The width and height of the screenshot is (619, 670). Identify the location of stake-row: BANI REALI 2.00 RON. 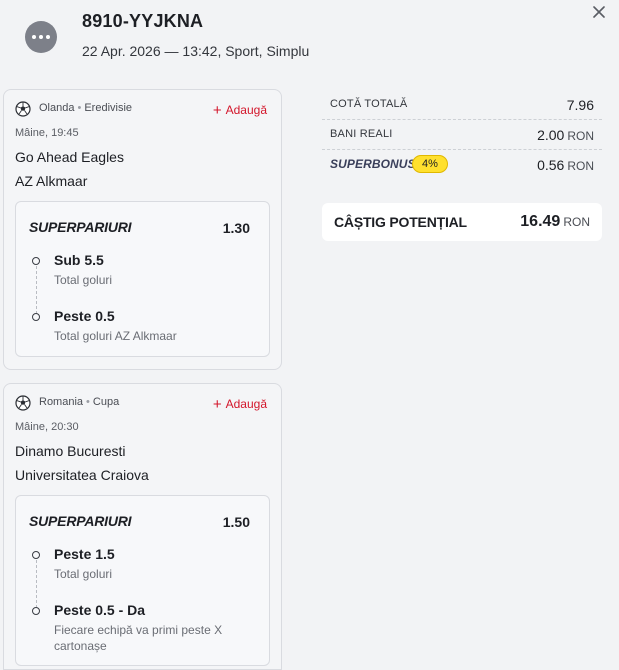
(462, 135).